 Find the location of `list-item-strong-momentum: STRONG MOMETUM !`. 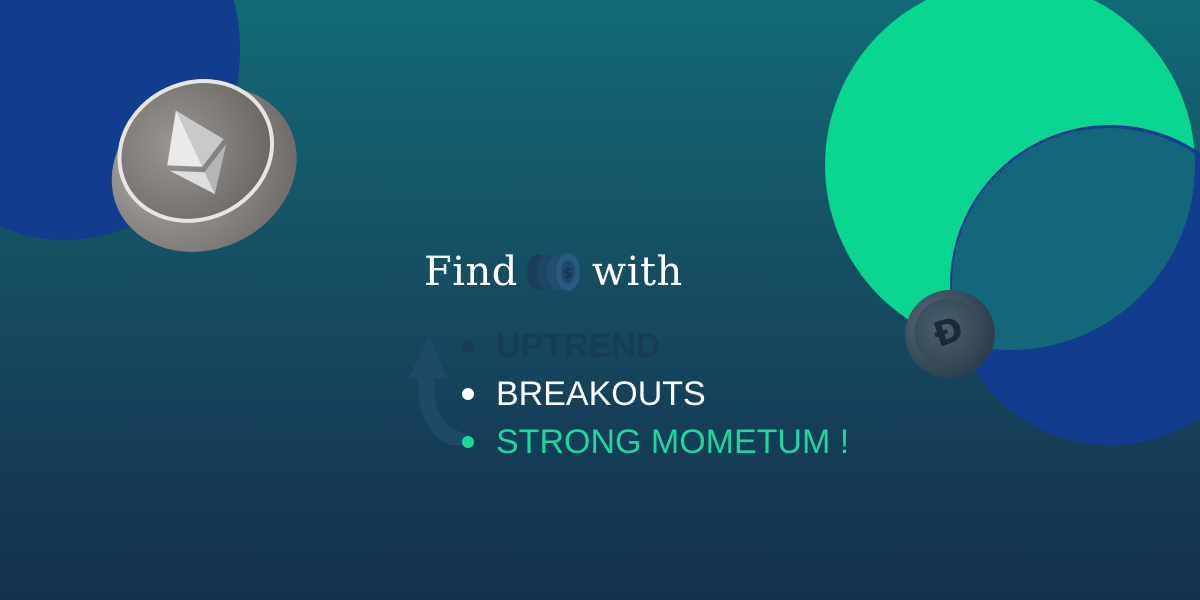

list-item-strong-momentum: STRONG MOMETUM ! is located at coordinates (655, 442).